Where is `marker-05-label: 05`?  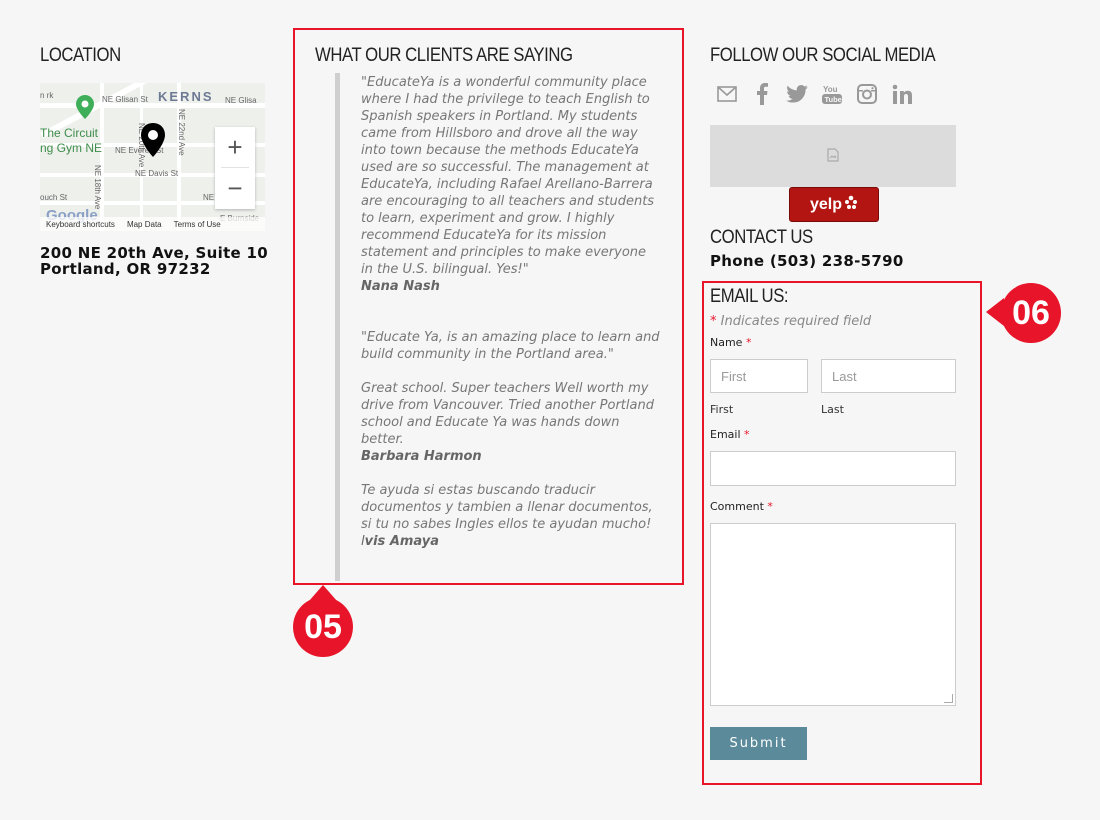 marker-05-label: 05 is located at coordinates (323, 626).